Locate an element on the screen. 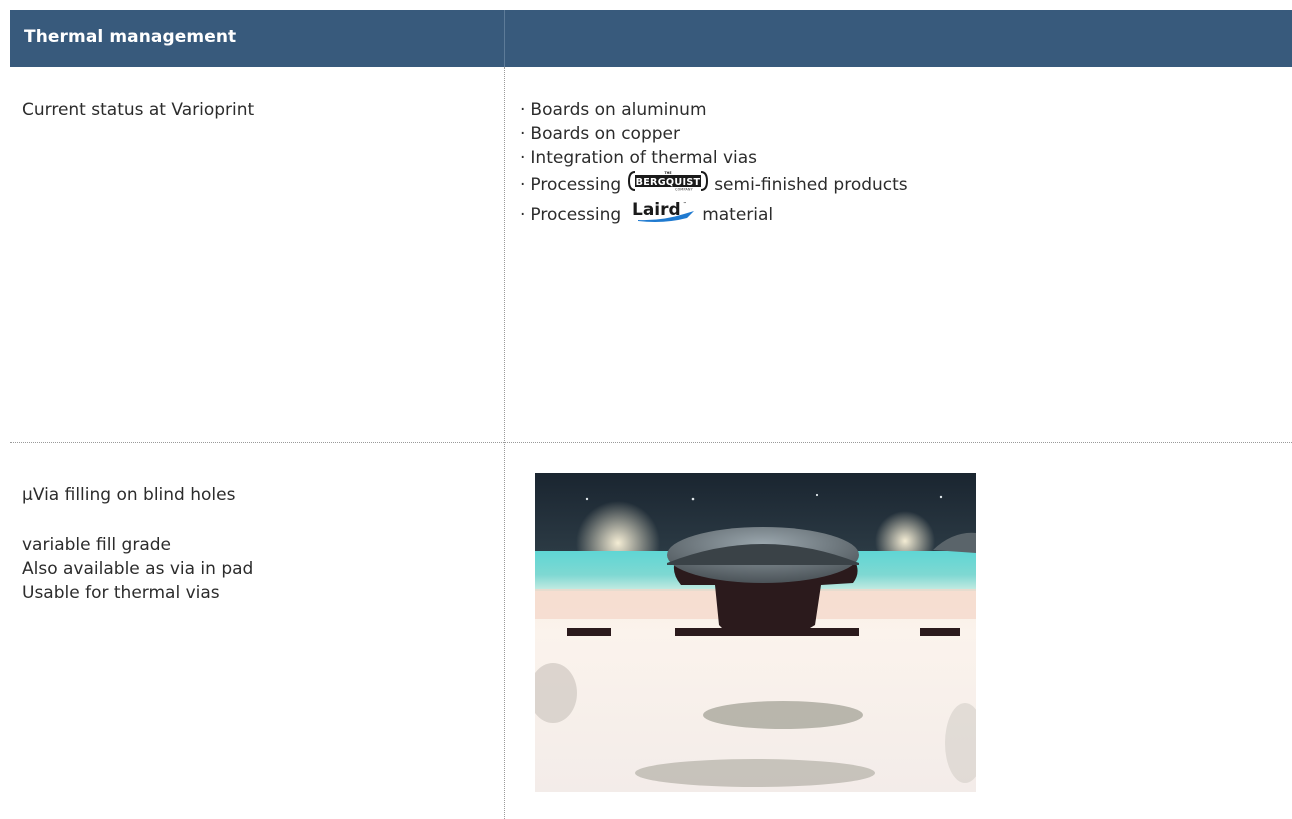 This screenshot has width=1292, height=819. svg-text: ™ is located at coordinates (685, 203).